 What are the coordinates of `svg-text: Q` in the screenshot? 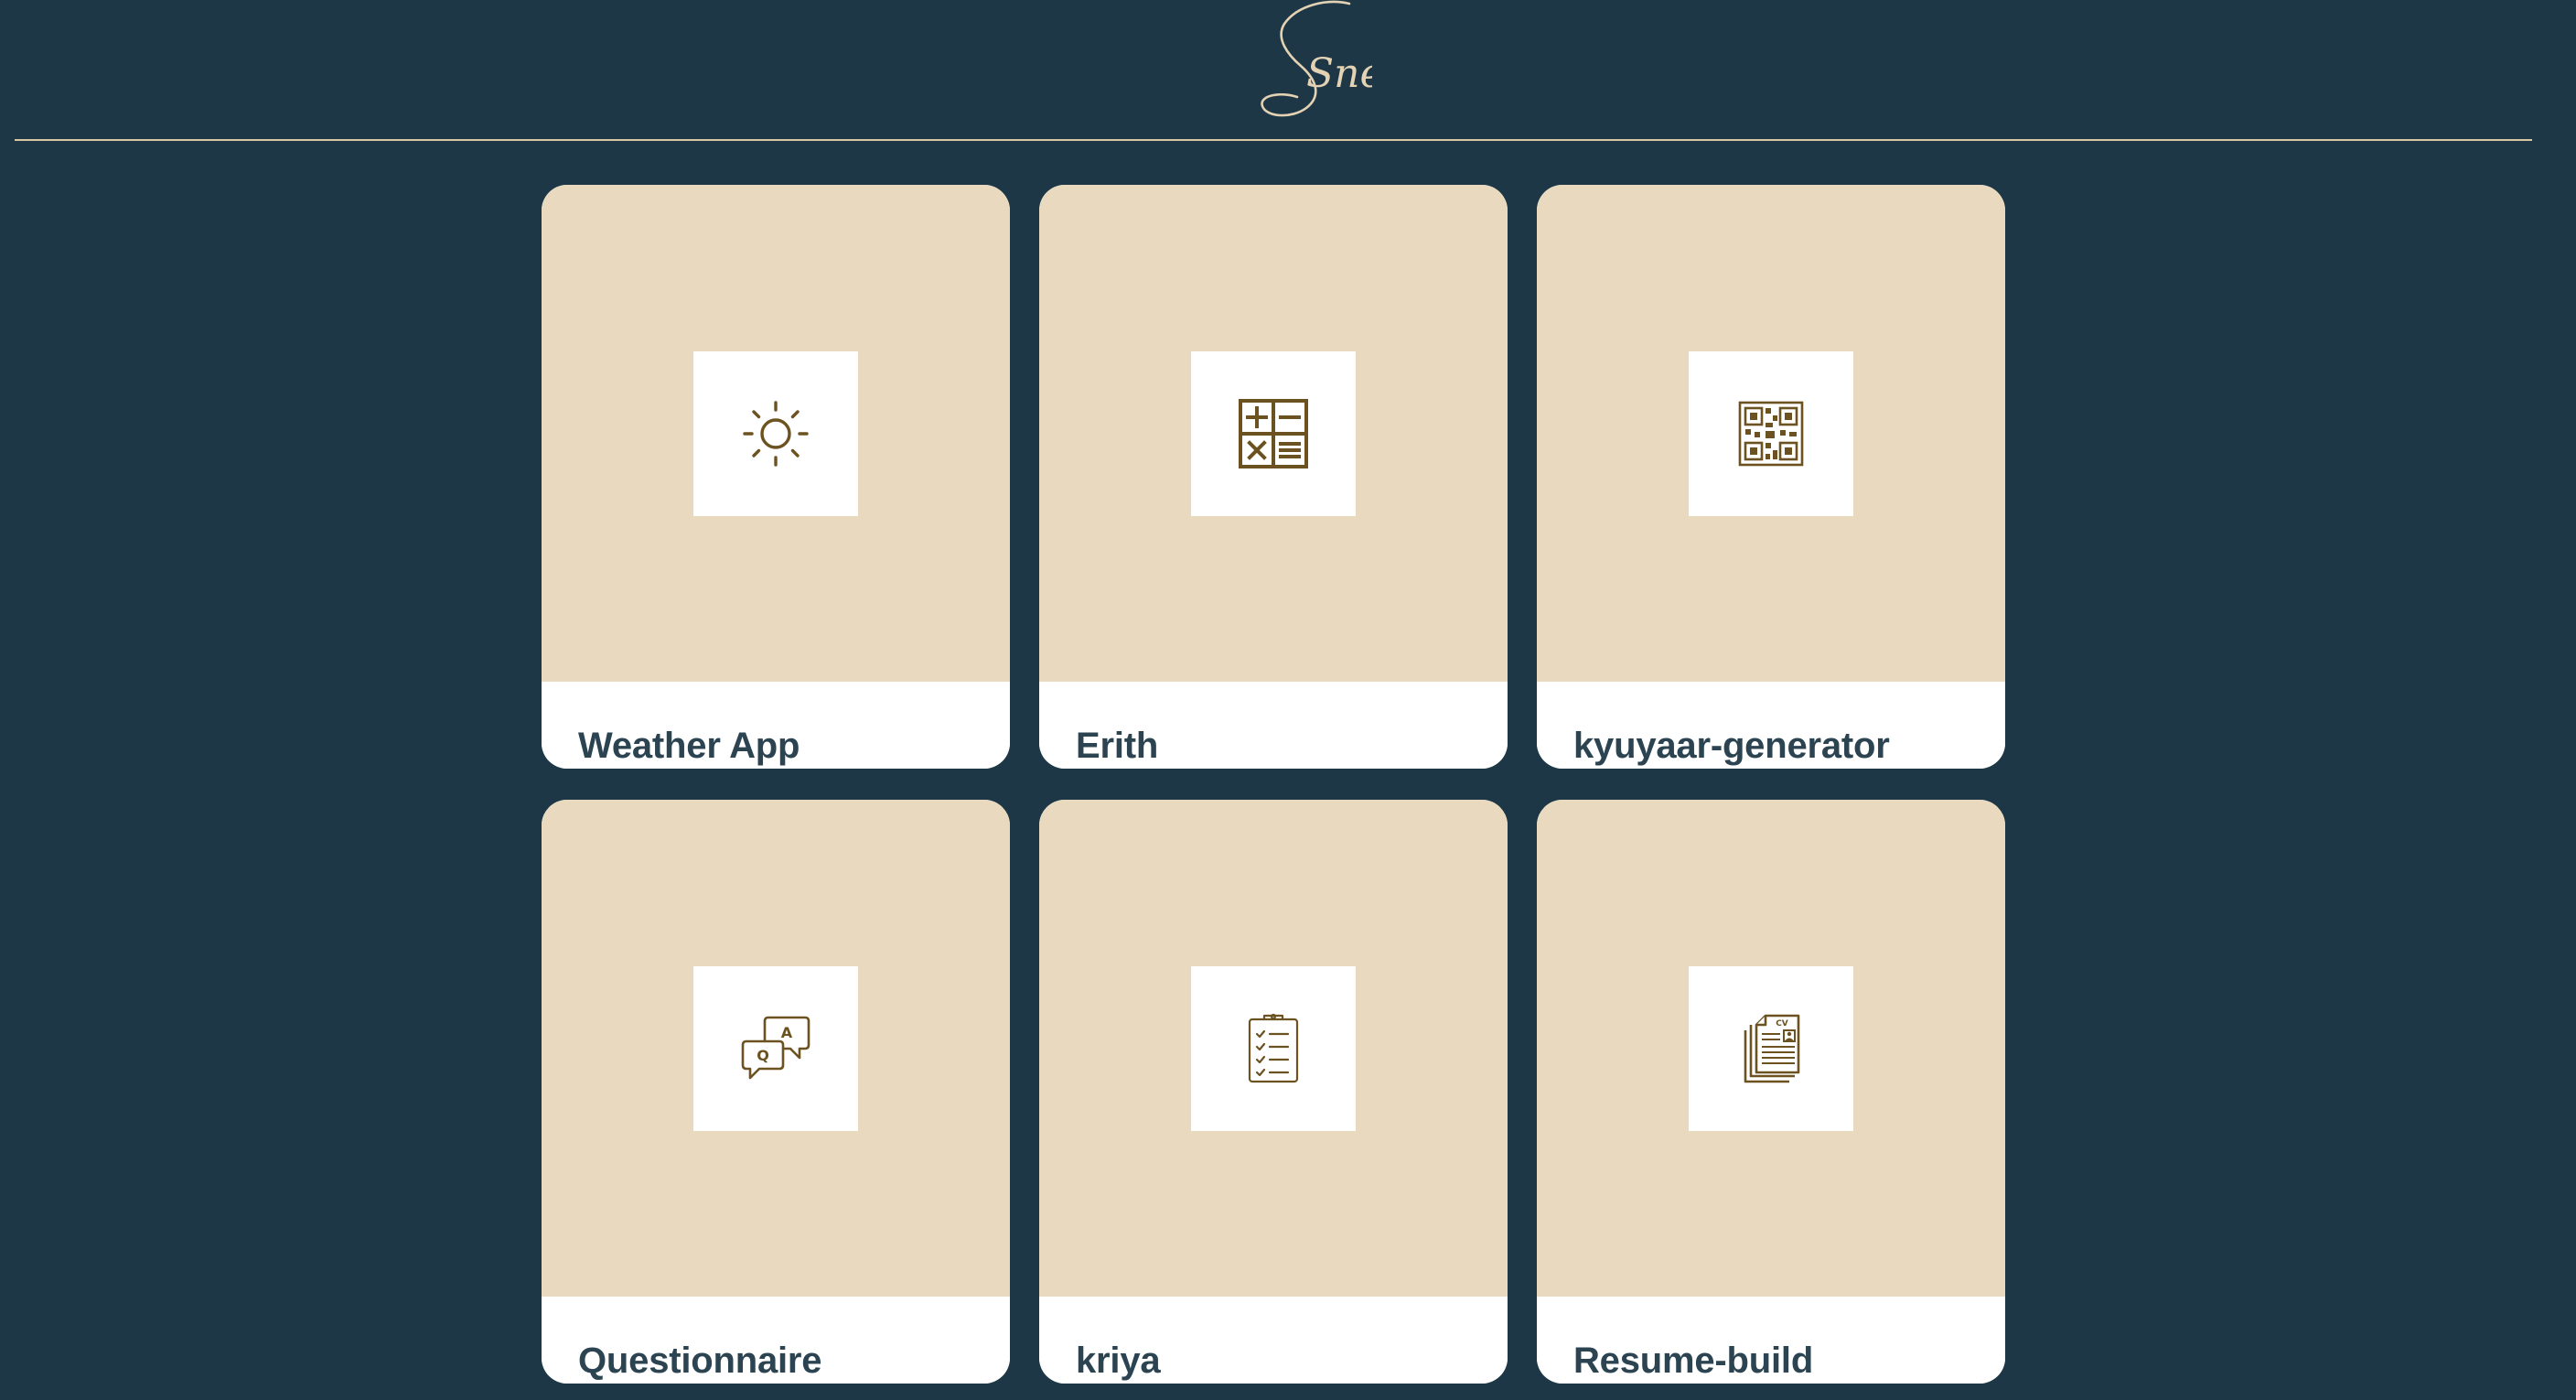 It's located at (763, 1055).